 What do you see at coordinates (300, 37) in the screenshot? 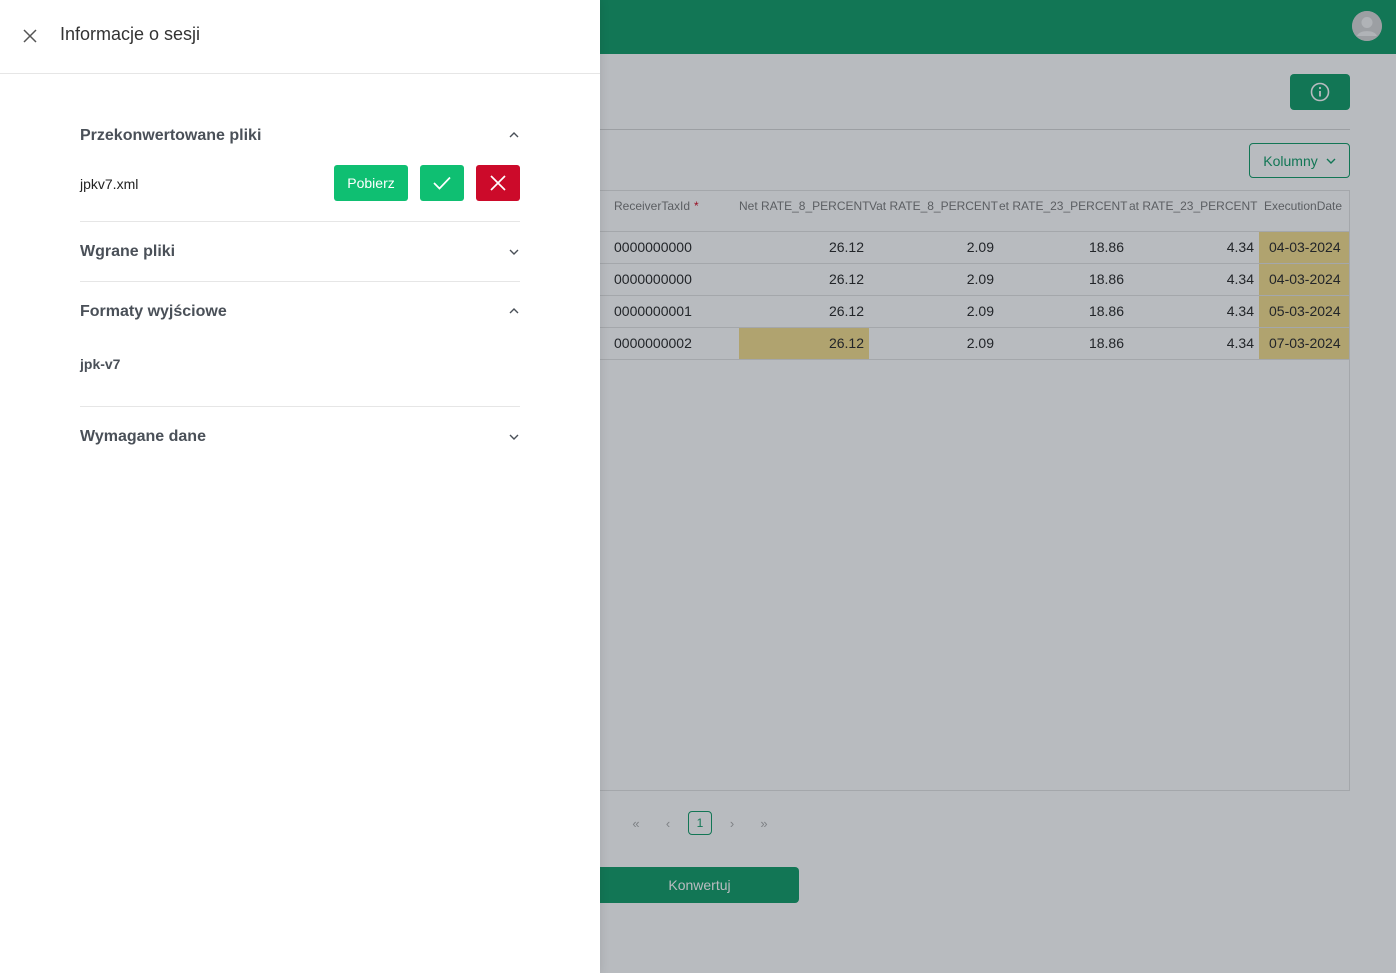
I see `drawer-header: Informacje o sesji` at bounding box center [300, 37].